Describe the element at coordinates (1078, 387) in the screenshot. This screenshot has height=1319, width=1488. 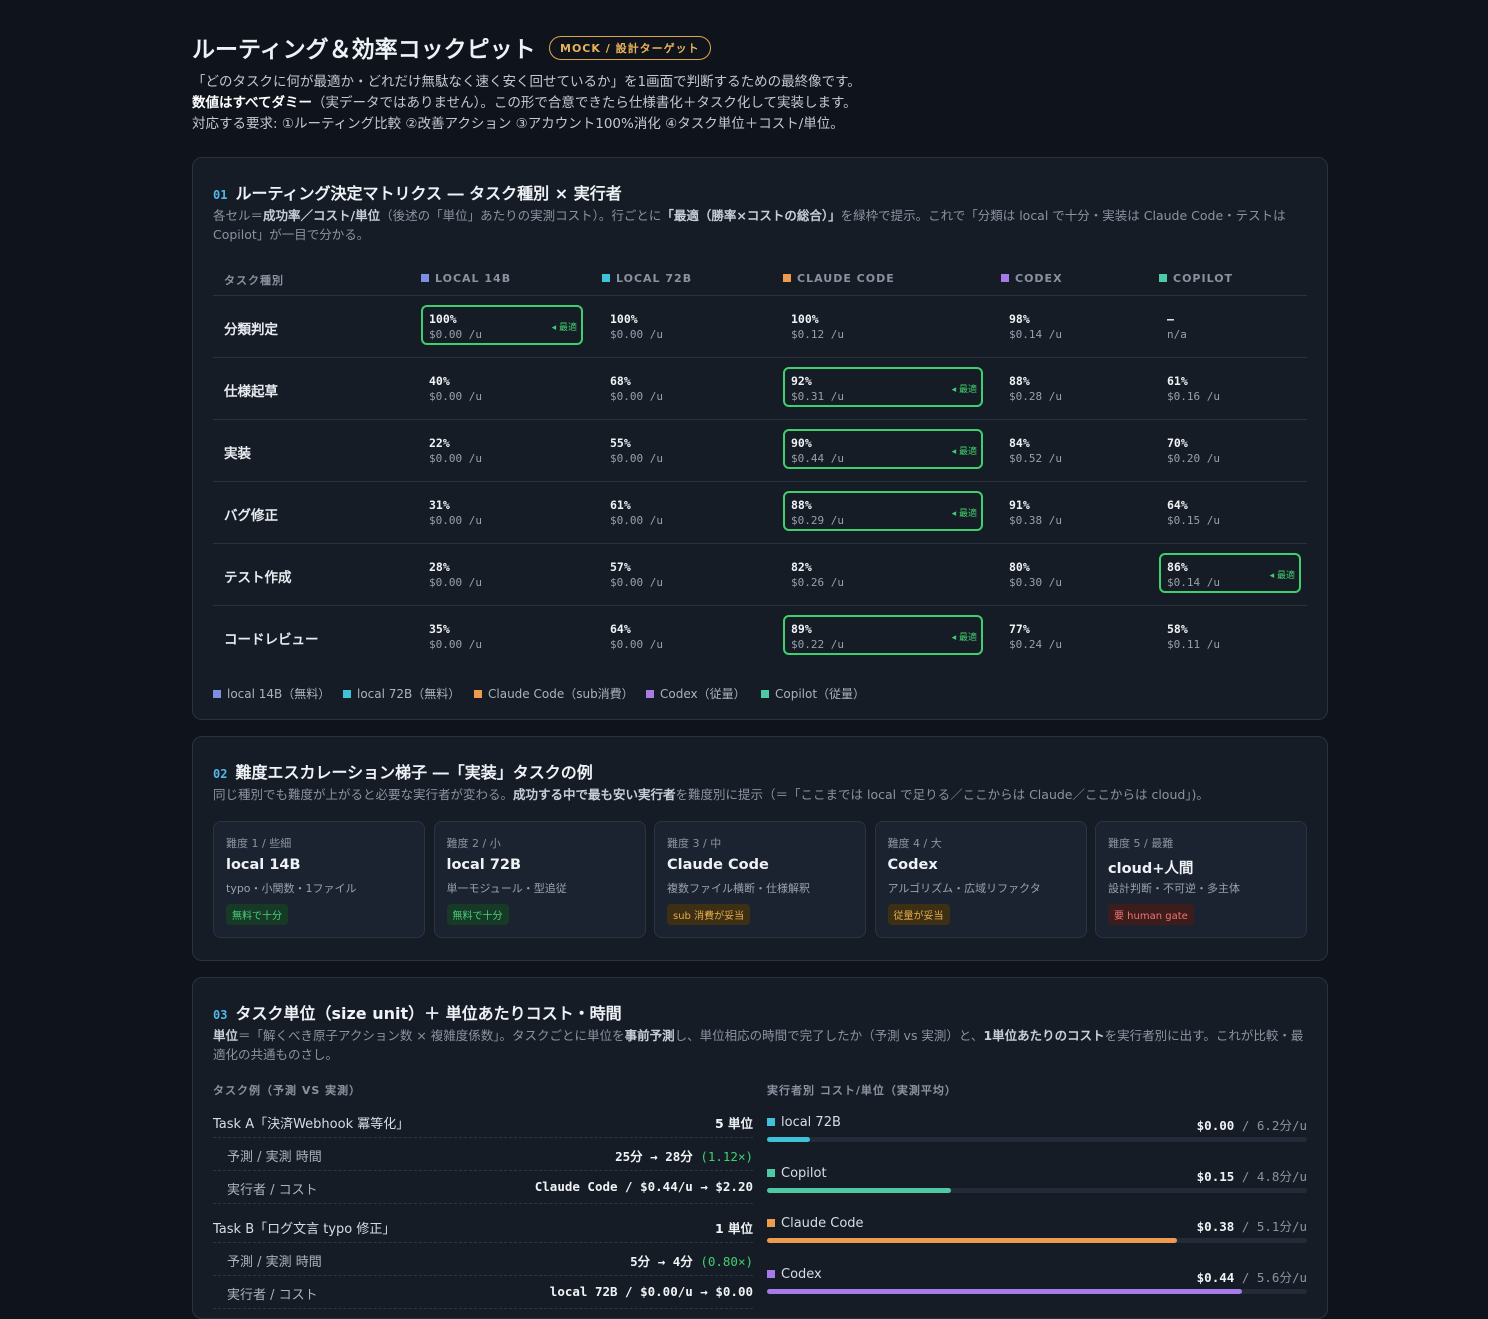
I see `matrix-cell-codex: 88% $0.28 /u` at that location.